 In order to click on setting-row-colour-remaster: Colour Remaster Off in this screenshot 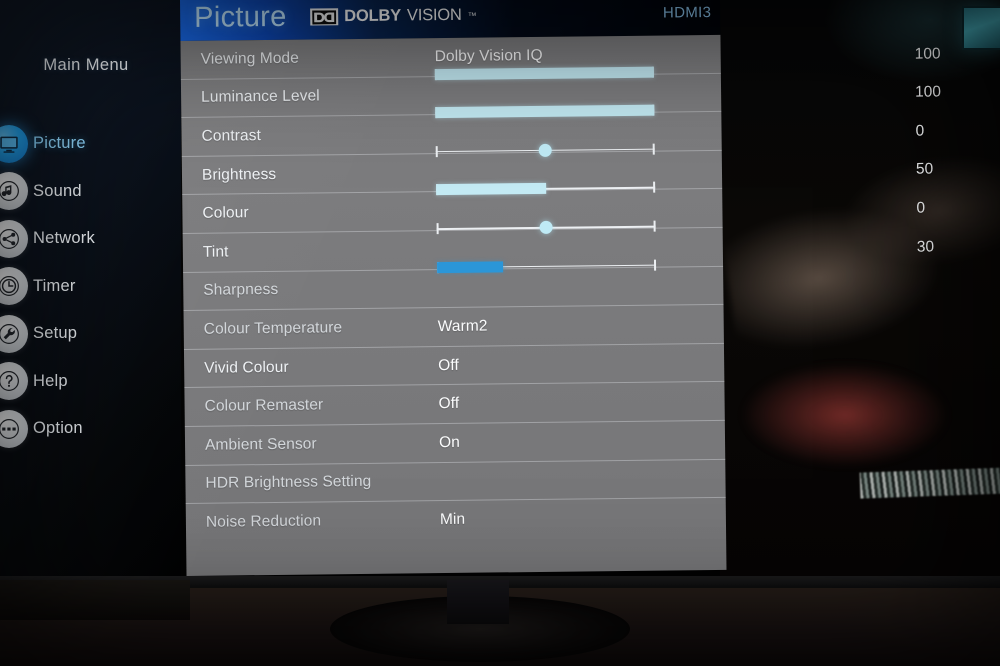, I will do `click(454, 404)`.